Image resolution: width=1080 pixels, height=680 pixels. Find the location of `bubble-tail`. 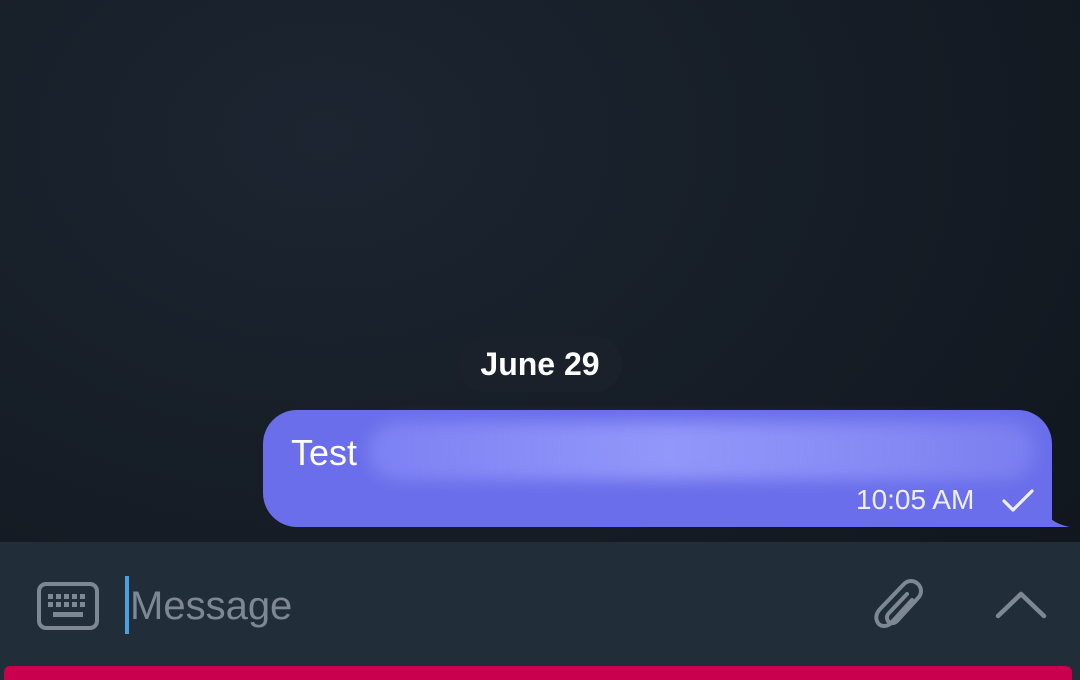

bubble-tail is located at coordinates (1055, 511).